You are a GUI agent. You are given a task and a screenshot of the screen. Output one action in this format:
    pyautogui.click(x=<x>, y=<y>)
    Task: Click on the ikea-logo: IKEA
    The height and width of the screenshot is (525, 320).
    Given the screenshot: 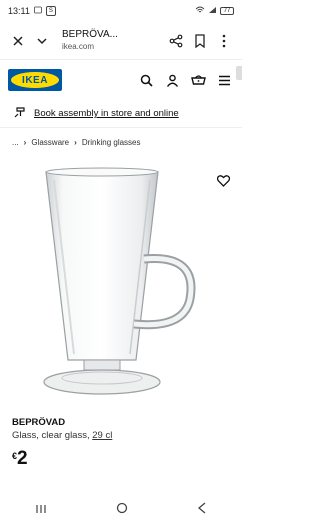 What is the action you would take?
    pyautogui.click(x=35, y=80)
    